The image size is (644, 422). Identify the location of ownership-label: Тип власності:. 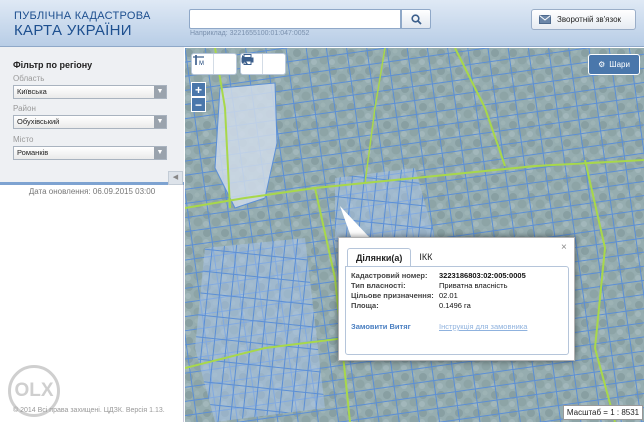
(378, 285).